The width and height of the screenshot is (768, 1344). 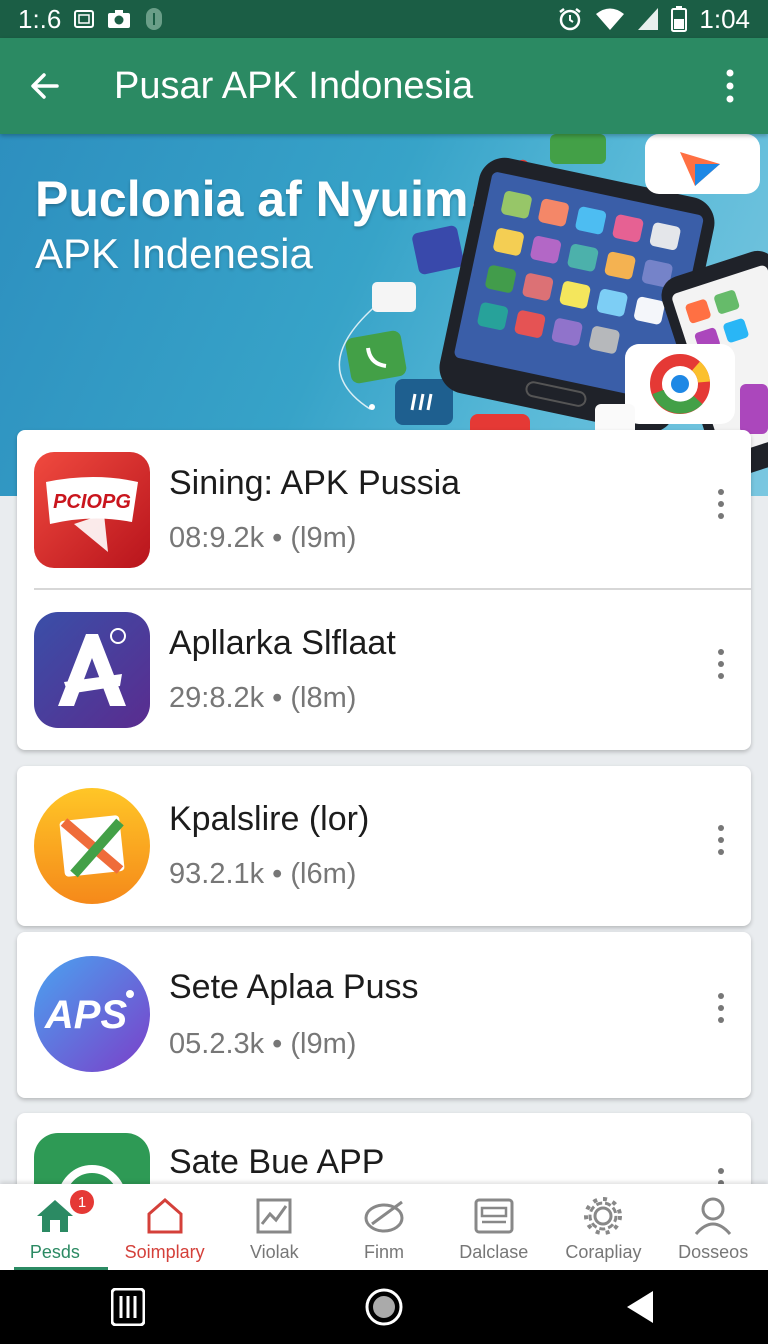 I want to click on nav-label: Dosseos, so click(x=713, y=1252).